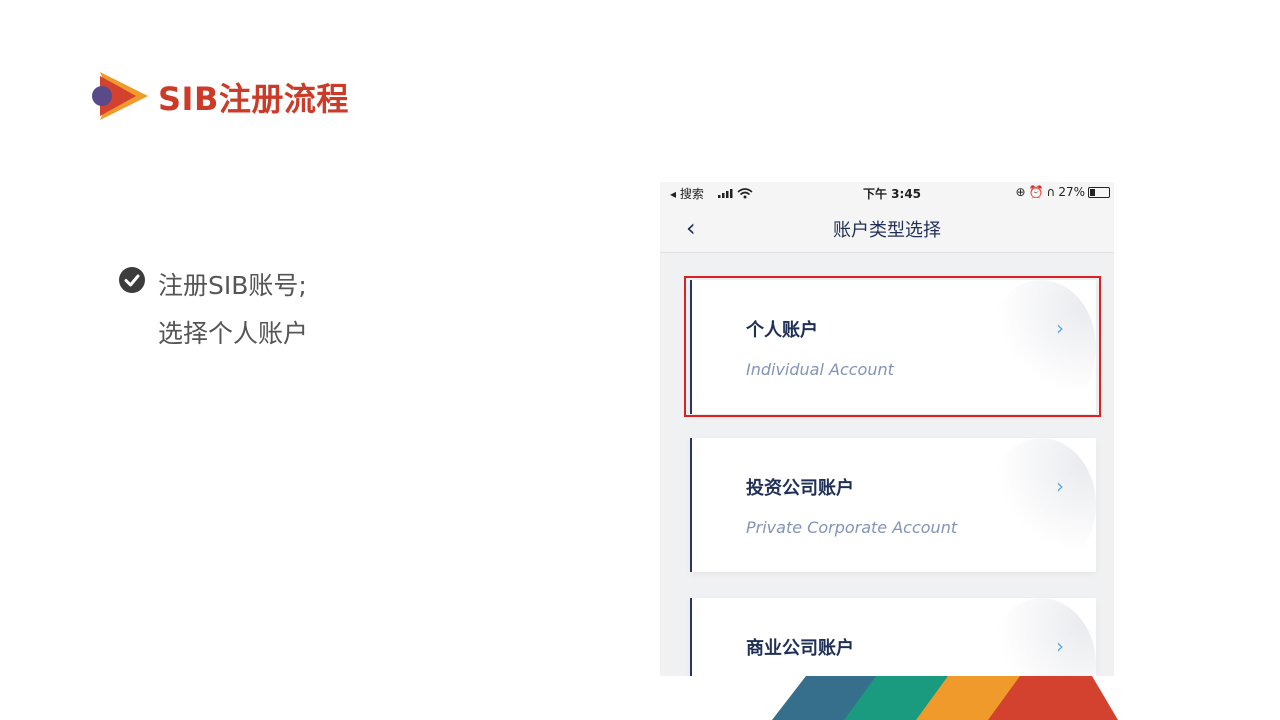 The width and height of the screenshot is (1280, 720). Describe the element at coordinates (1020, 192) in the screenshot. I see `lock-rotation-icon: ⊕` at that location.